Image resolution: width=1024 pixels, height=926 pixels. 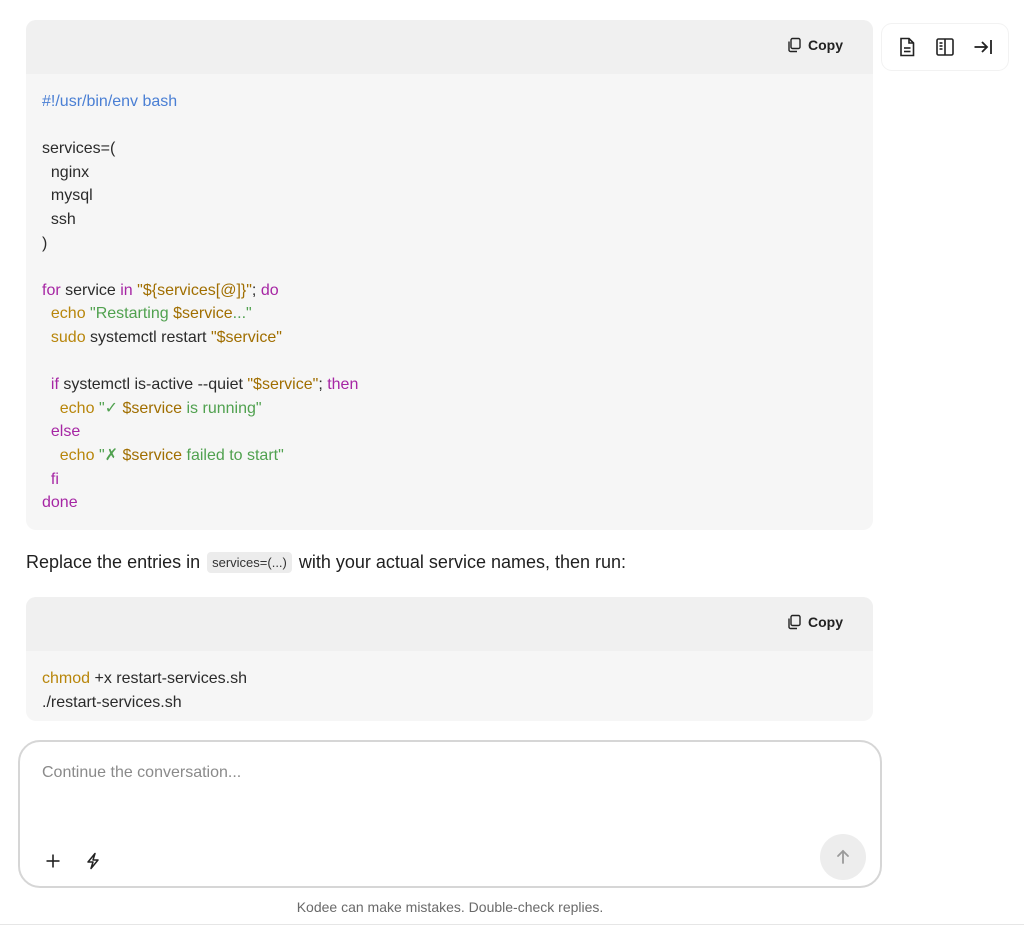 I want to click on add-attachment-button, so click(x=53, y=861).